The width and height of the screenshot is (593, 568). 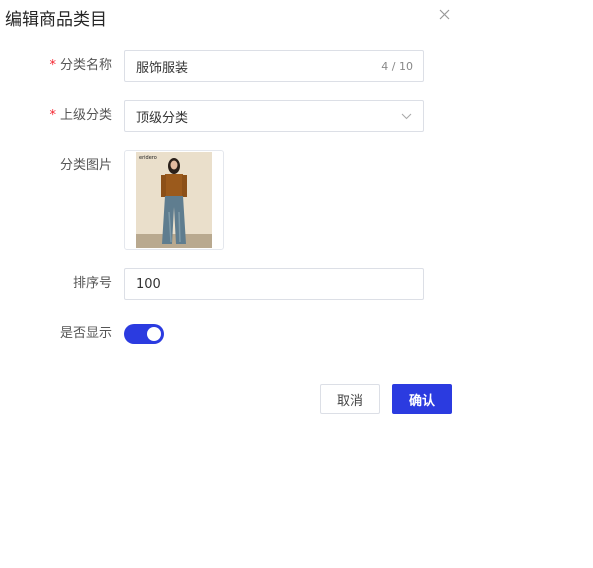 I want to click on visible-label: 是否显示, so click(x=85, y=333).